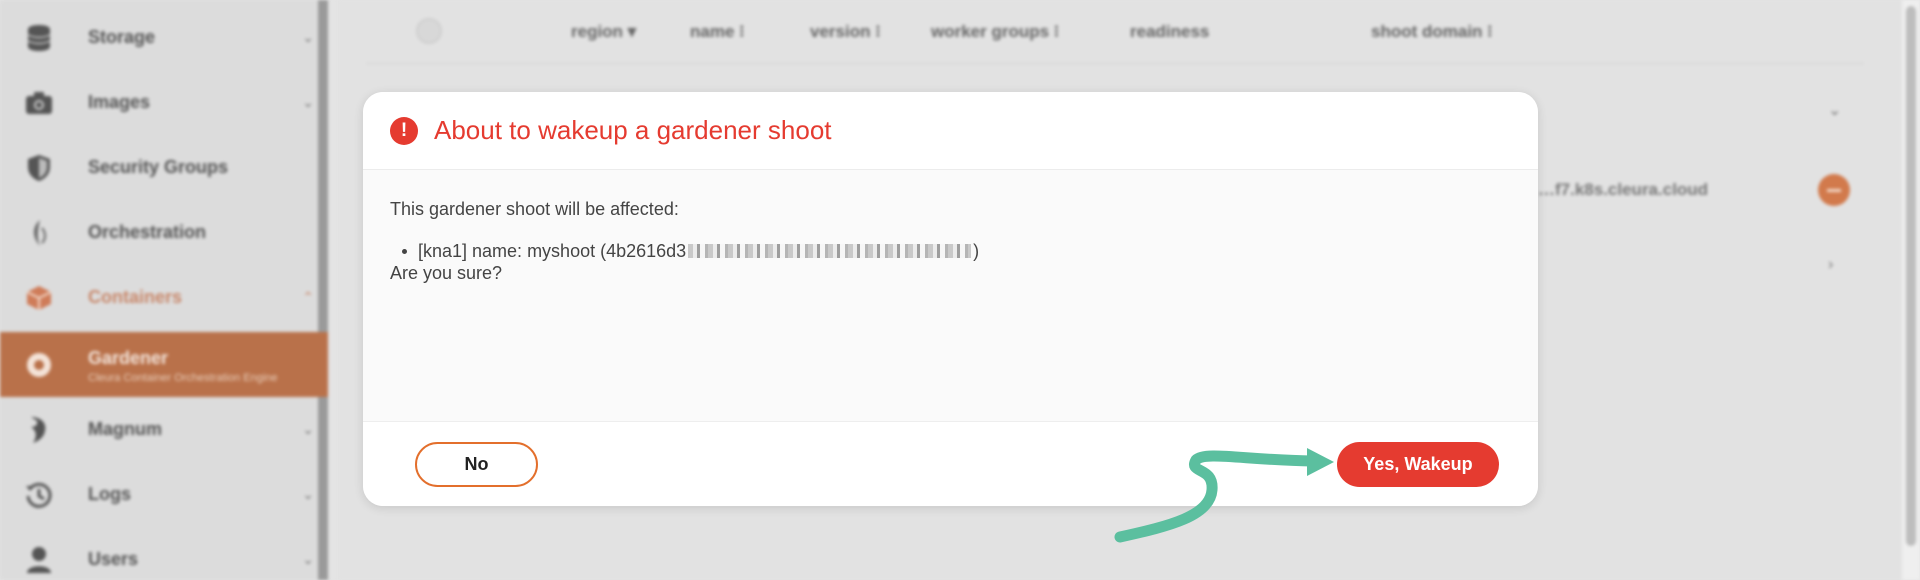 Image resolution: width=1920 pixels, height=580 pixels. What do you see at coordinates (950, 463) in the screenshot?
I see `dialog-footer: No Yes, Wakeup` at bounding box center [950, 463].